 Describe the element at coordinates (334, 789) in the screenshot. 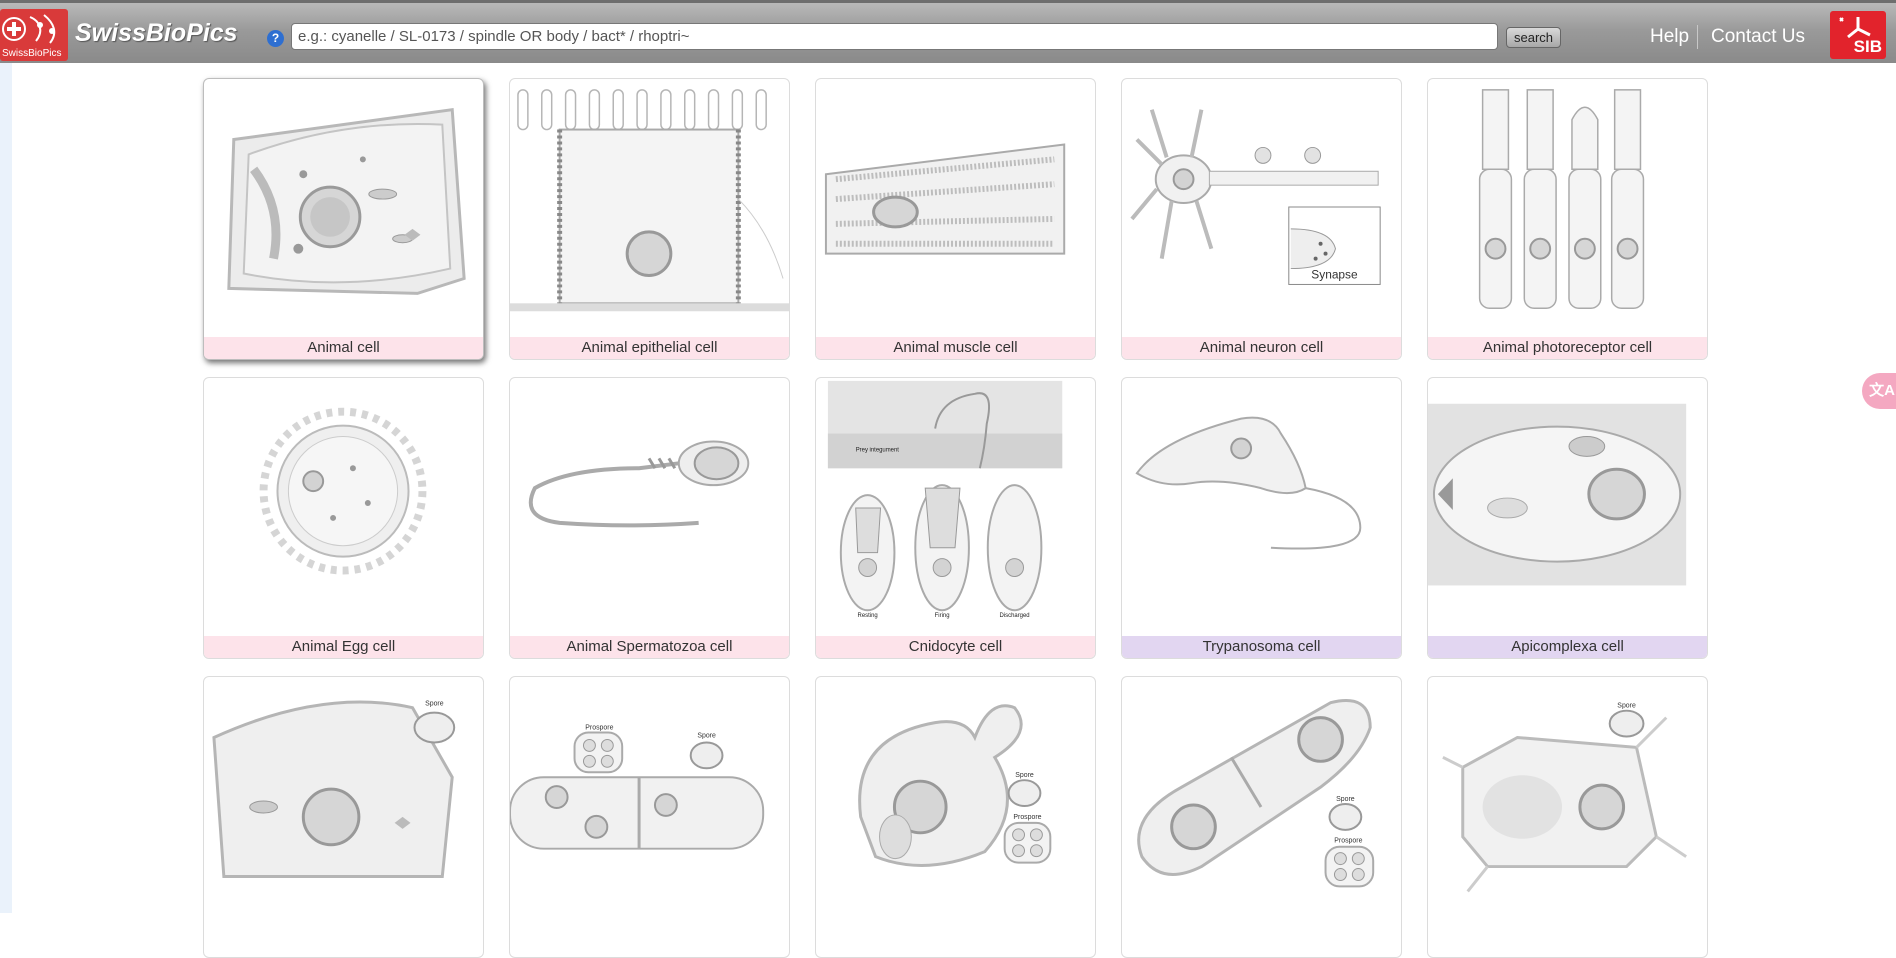

I see `fungal-cell-1-image: Spore` at that location.